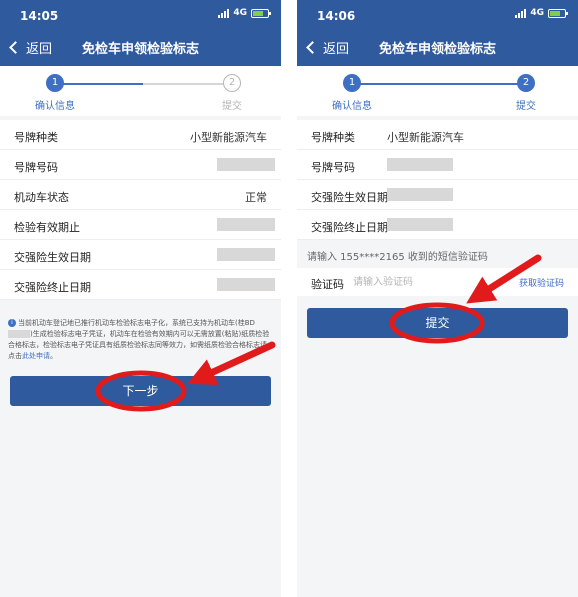 The width and height of the screenshot is (578, 597). I want to click on sms-hint: 请输入 155****2165 收到的短信验证码, so click(397, 257).